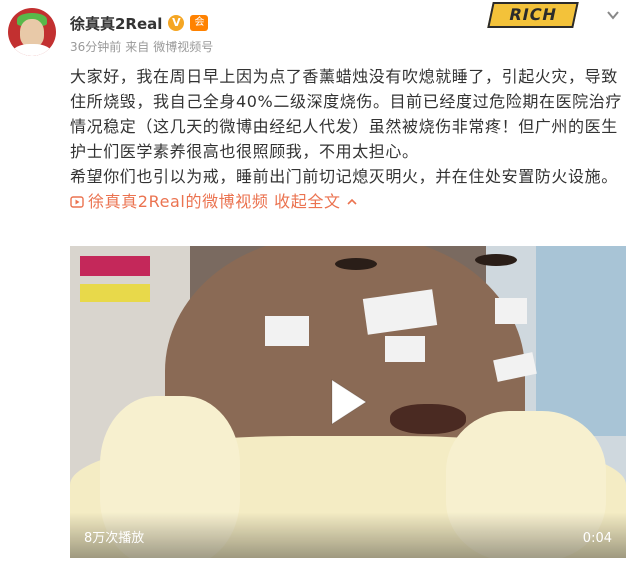 The height and width of the screenshot is (570, 640). I want to click on rich-logo: RICH, so click(533, 15).